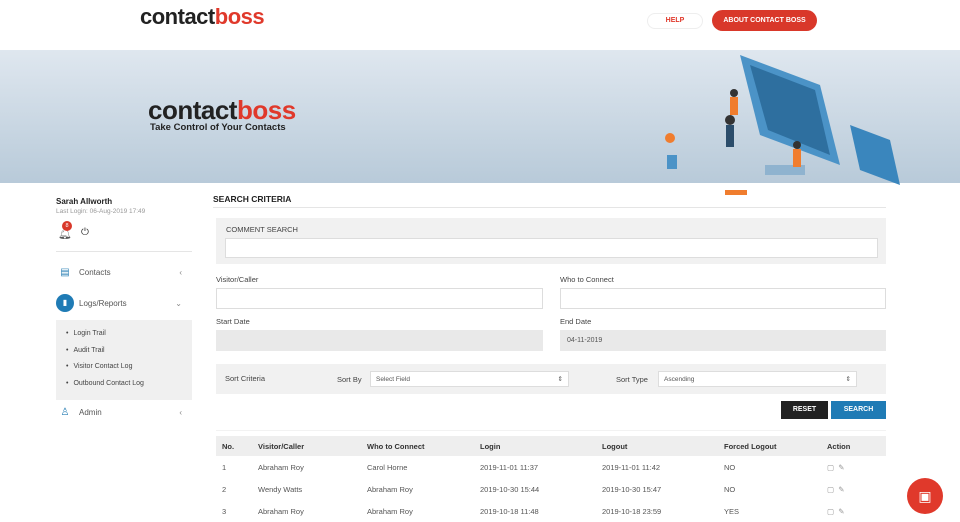  Describe the element at coordinates (224, 511) in the screenshot. I see `table-cell: 3` at that location.